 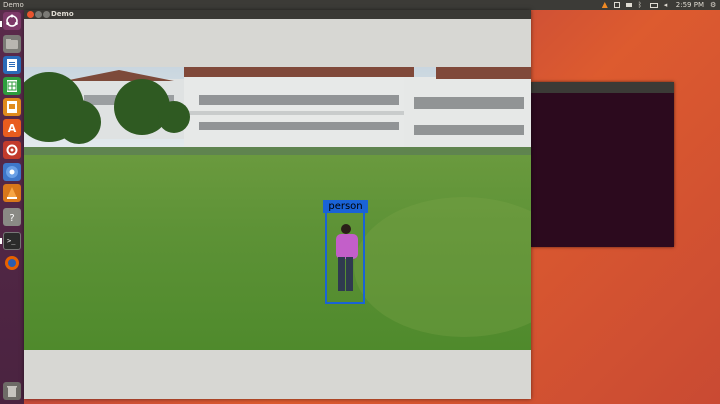 I want to click on terminal-titlebar, so click(x=602, y=87).